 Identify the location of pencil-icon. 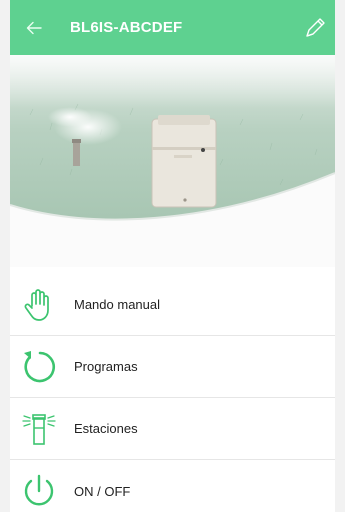
(315, 28).